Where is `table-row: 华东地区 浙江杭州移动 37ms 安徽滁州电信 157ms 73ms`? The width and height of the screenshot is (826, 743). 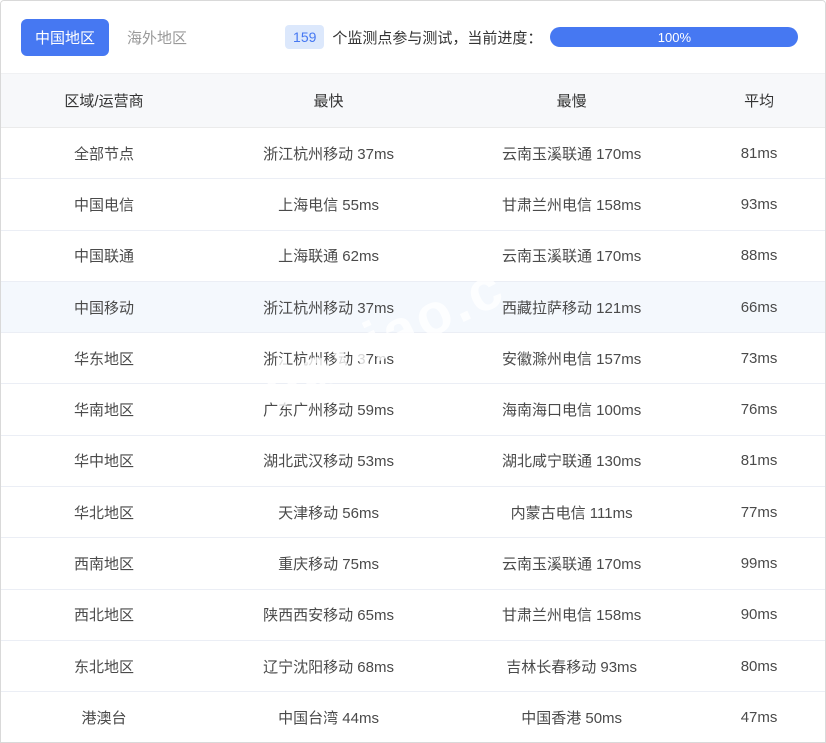 table-row: 华东地区 浙江杭州移动 37ms 安徽滁州电信 157ms 73ms is located at coordinates (413, 359).